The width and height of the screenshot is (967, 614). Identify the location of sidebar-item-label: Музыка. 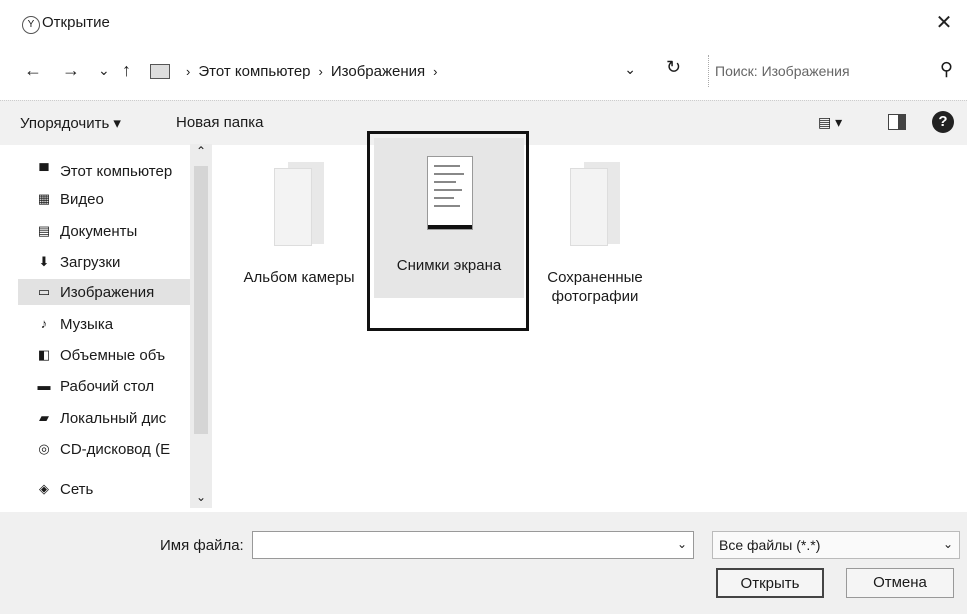
(87, 324).